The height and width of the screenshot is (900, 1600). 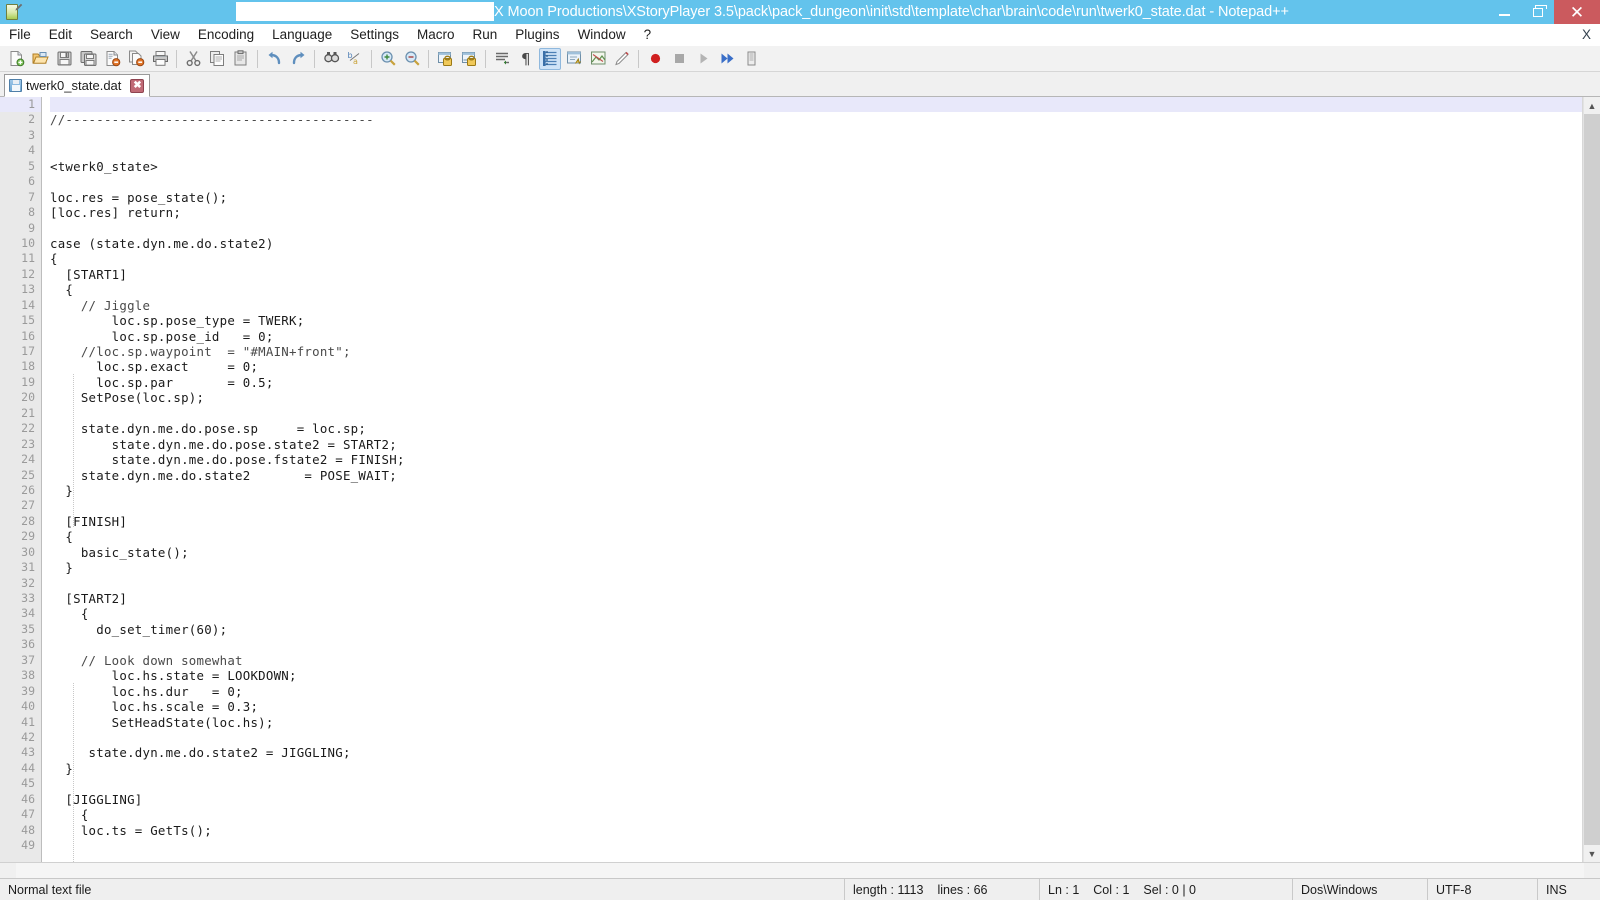 I want to click on code-line: [START1], so click(x=816, y=274).